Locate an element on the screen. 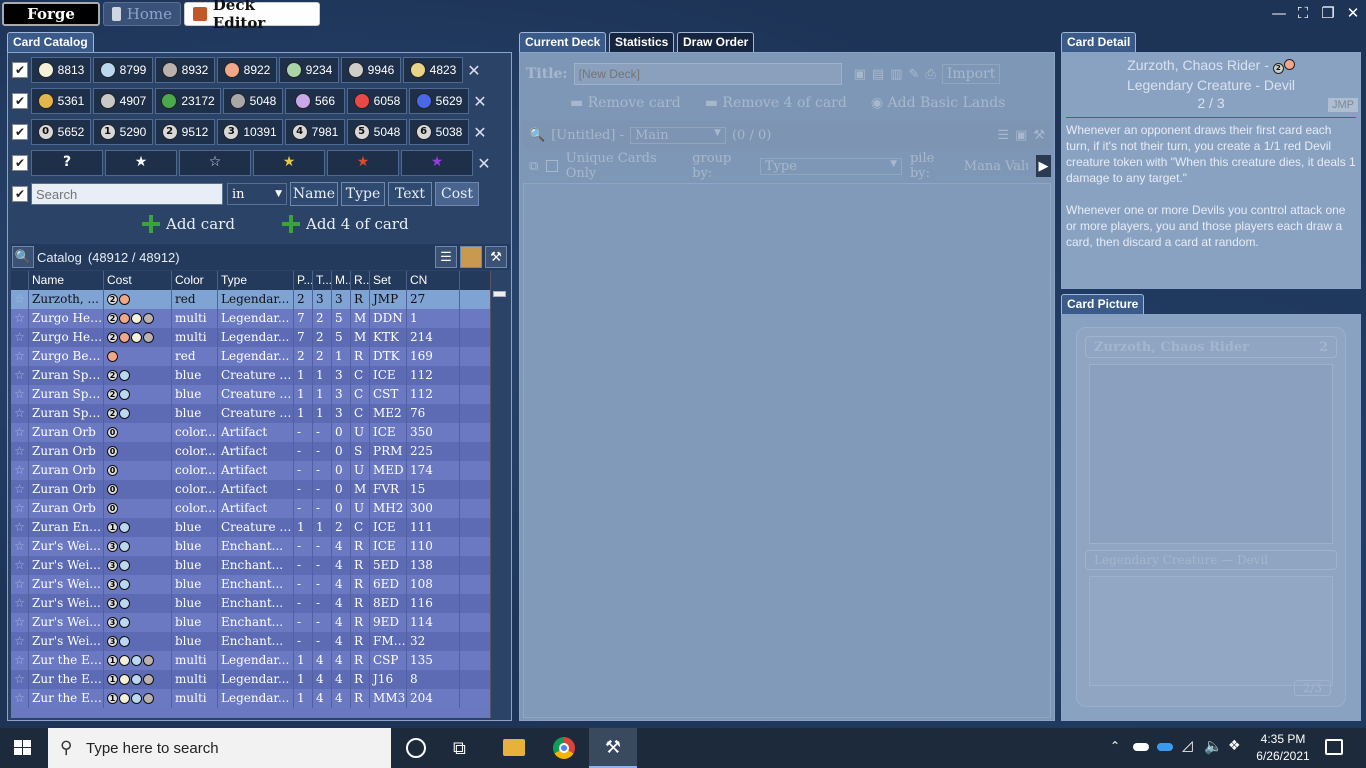 The width and height of the screenshot is (1366, 768). tab-forge: Forge is located at coordinates (51, 13).